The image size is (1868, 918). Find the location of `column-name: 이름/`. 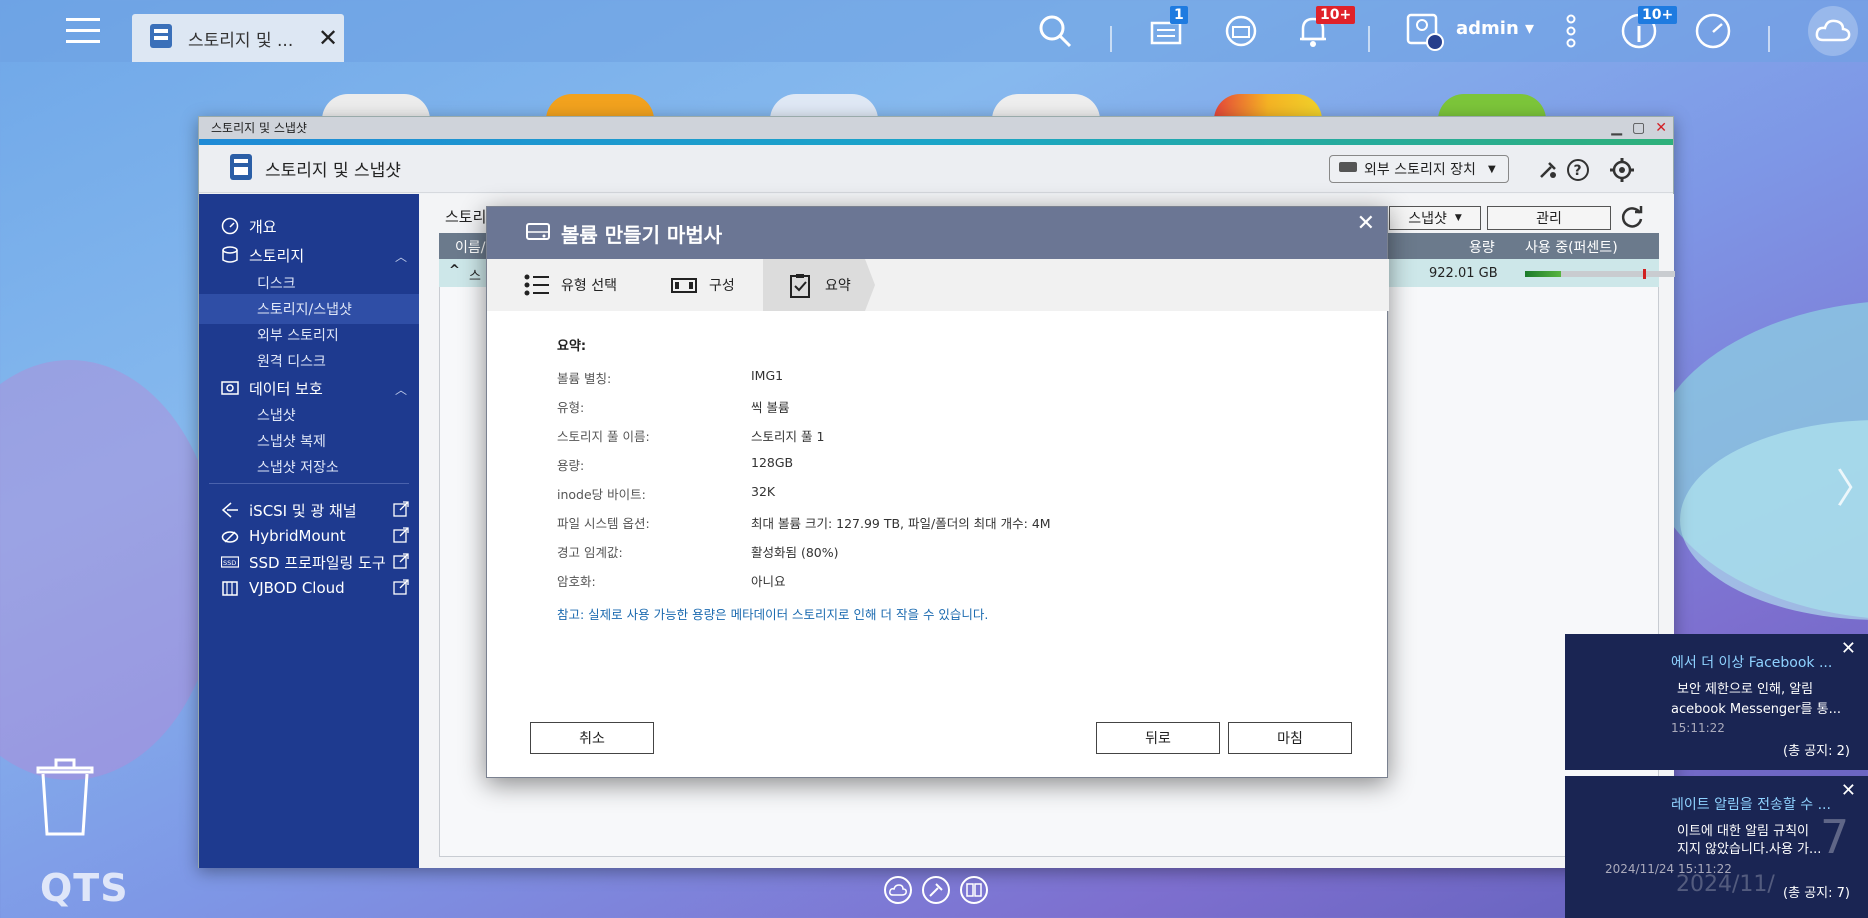

column-name: 이름/ is located at coordinates (470, 248).